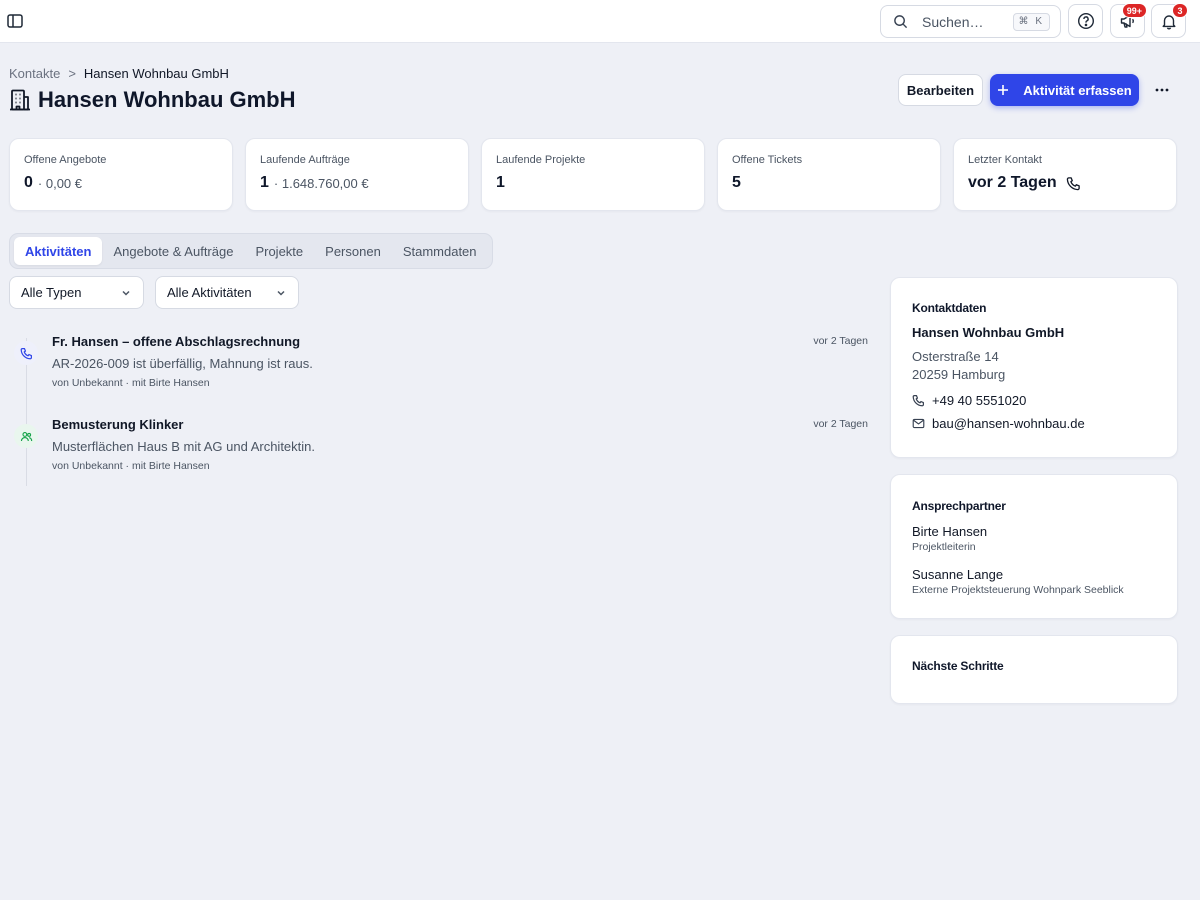  I want to click on stat-sub-value: · 0,00 €, so click(59, 183).